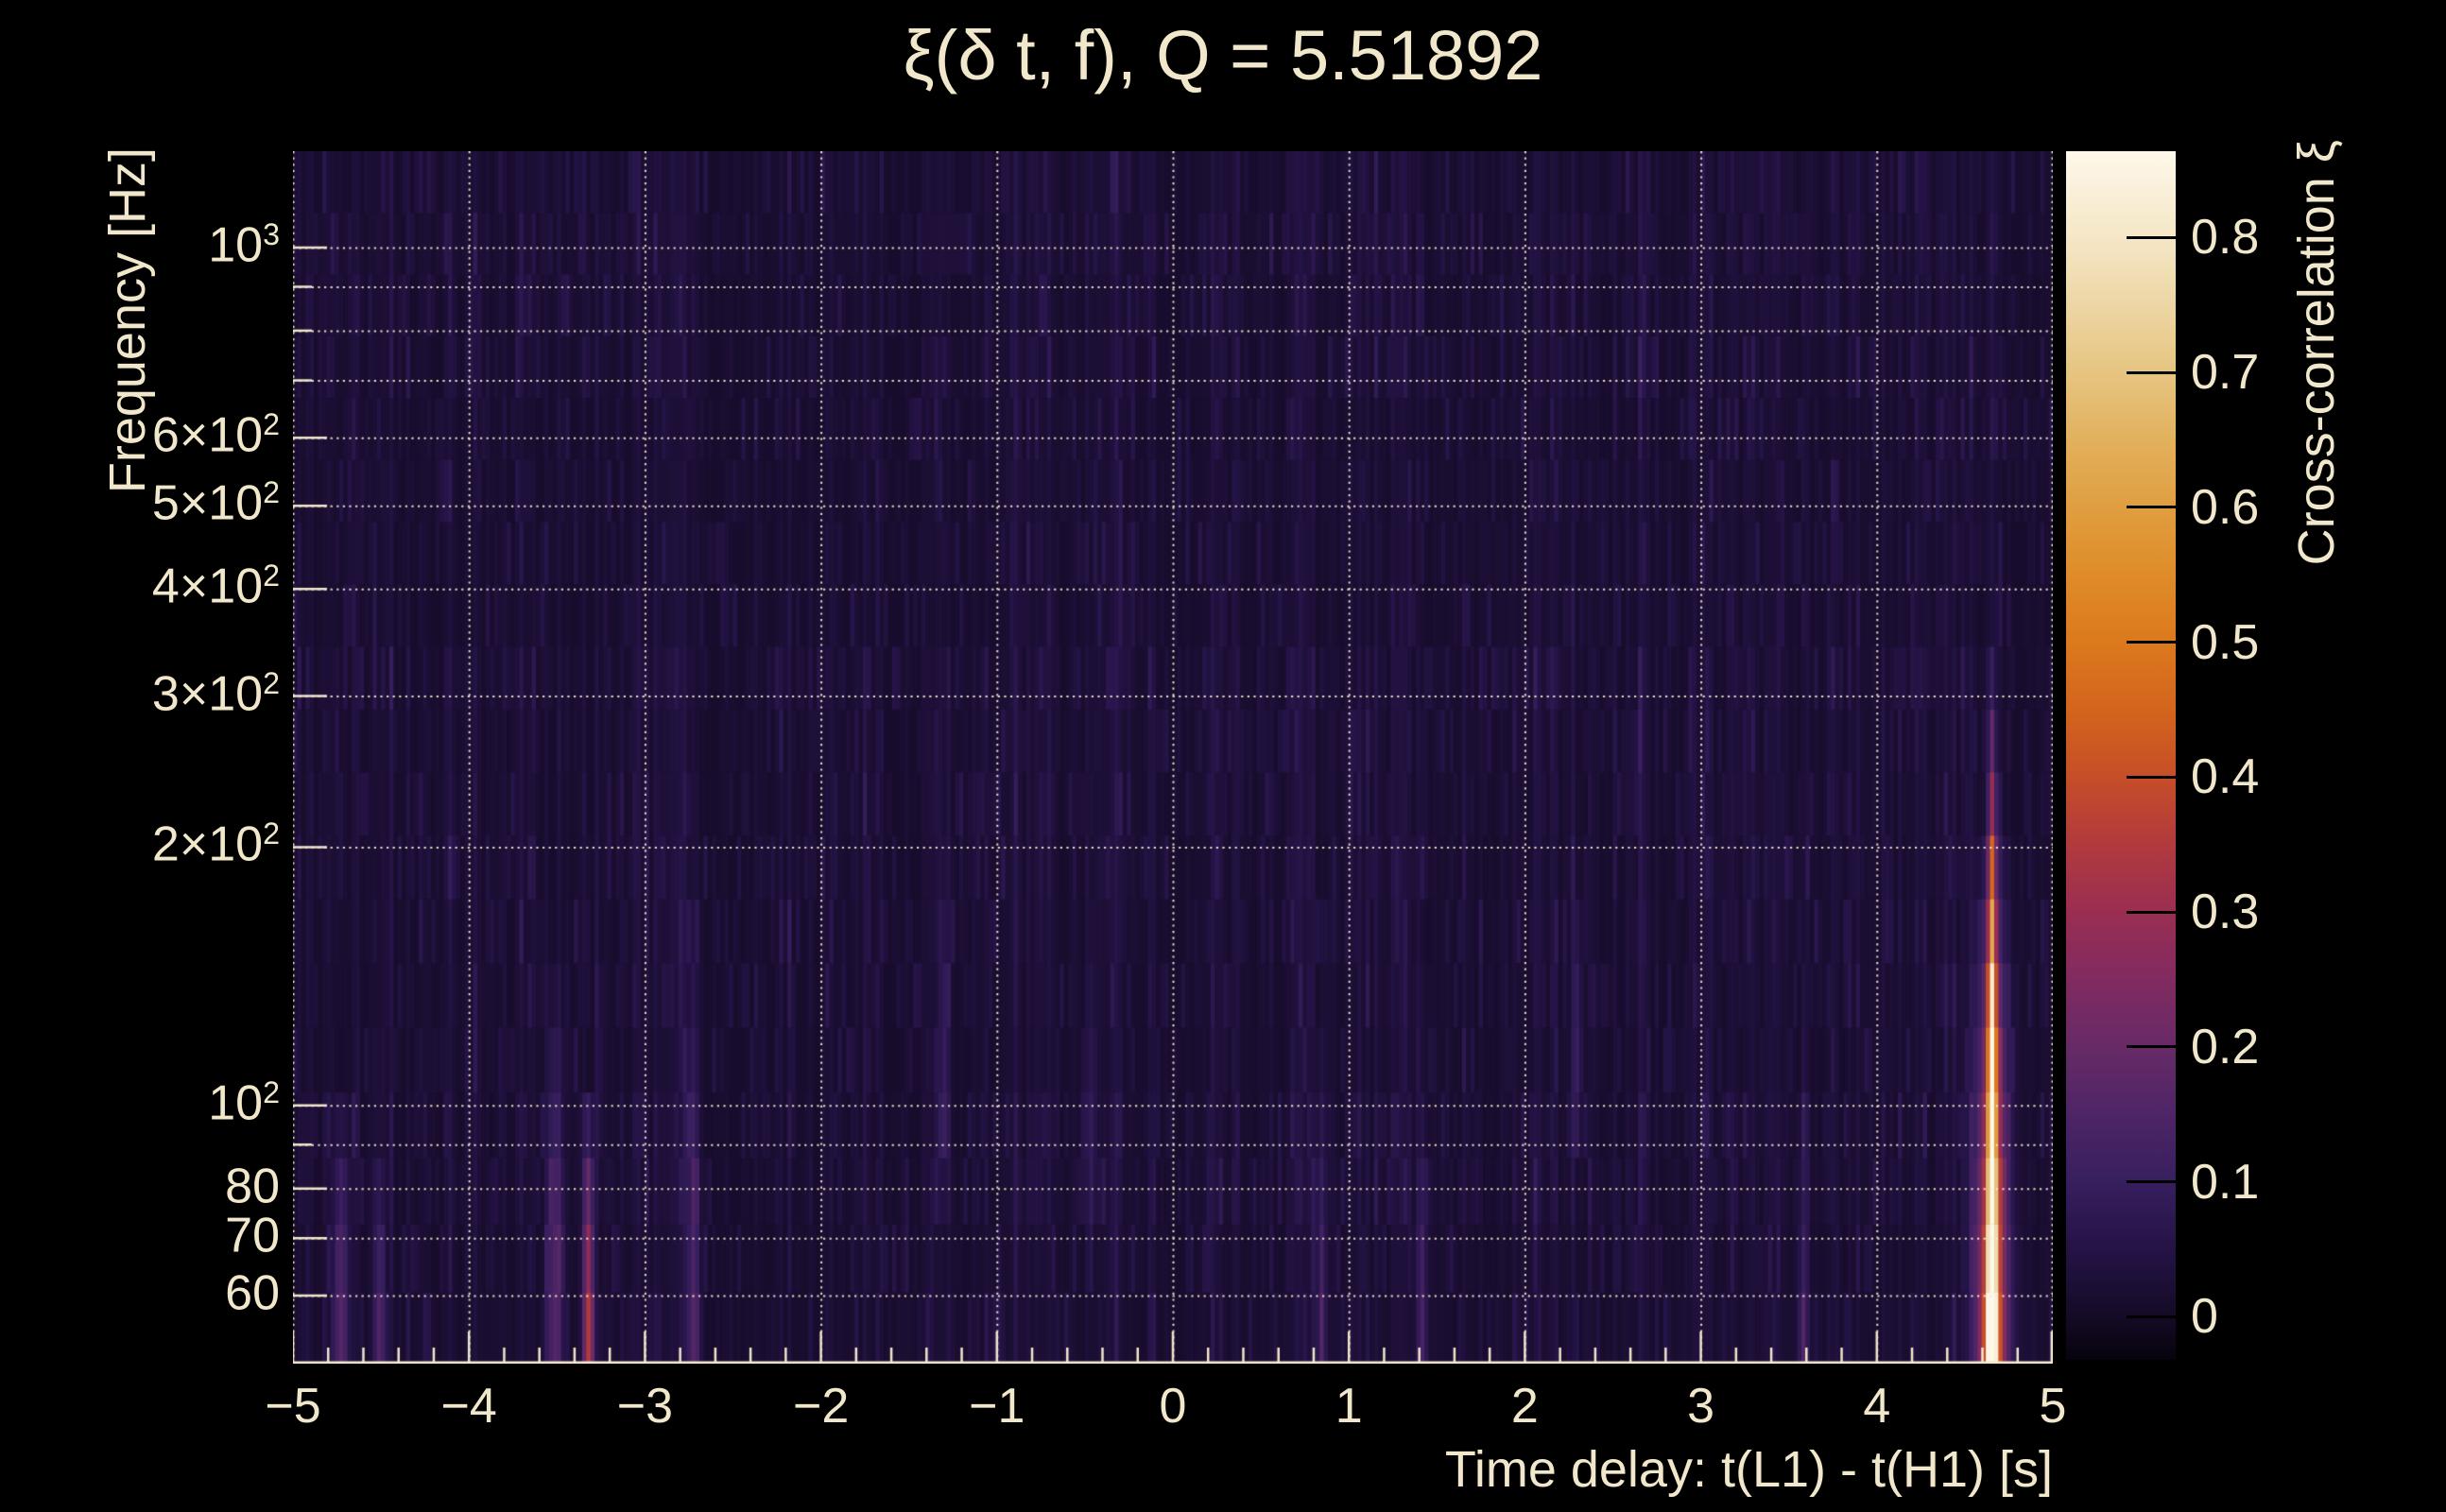  Describe the element at coordinates (2121, 755) in the screenshot. I see `colorbar-gradient` at that location.